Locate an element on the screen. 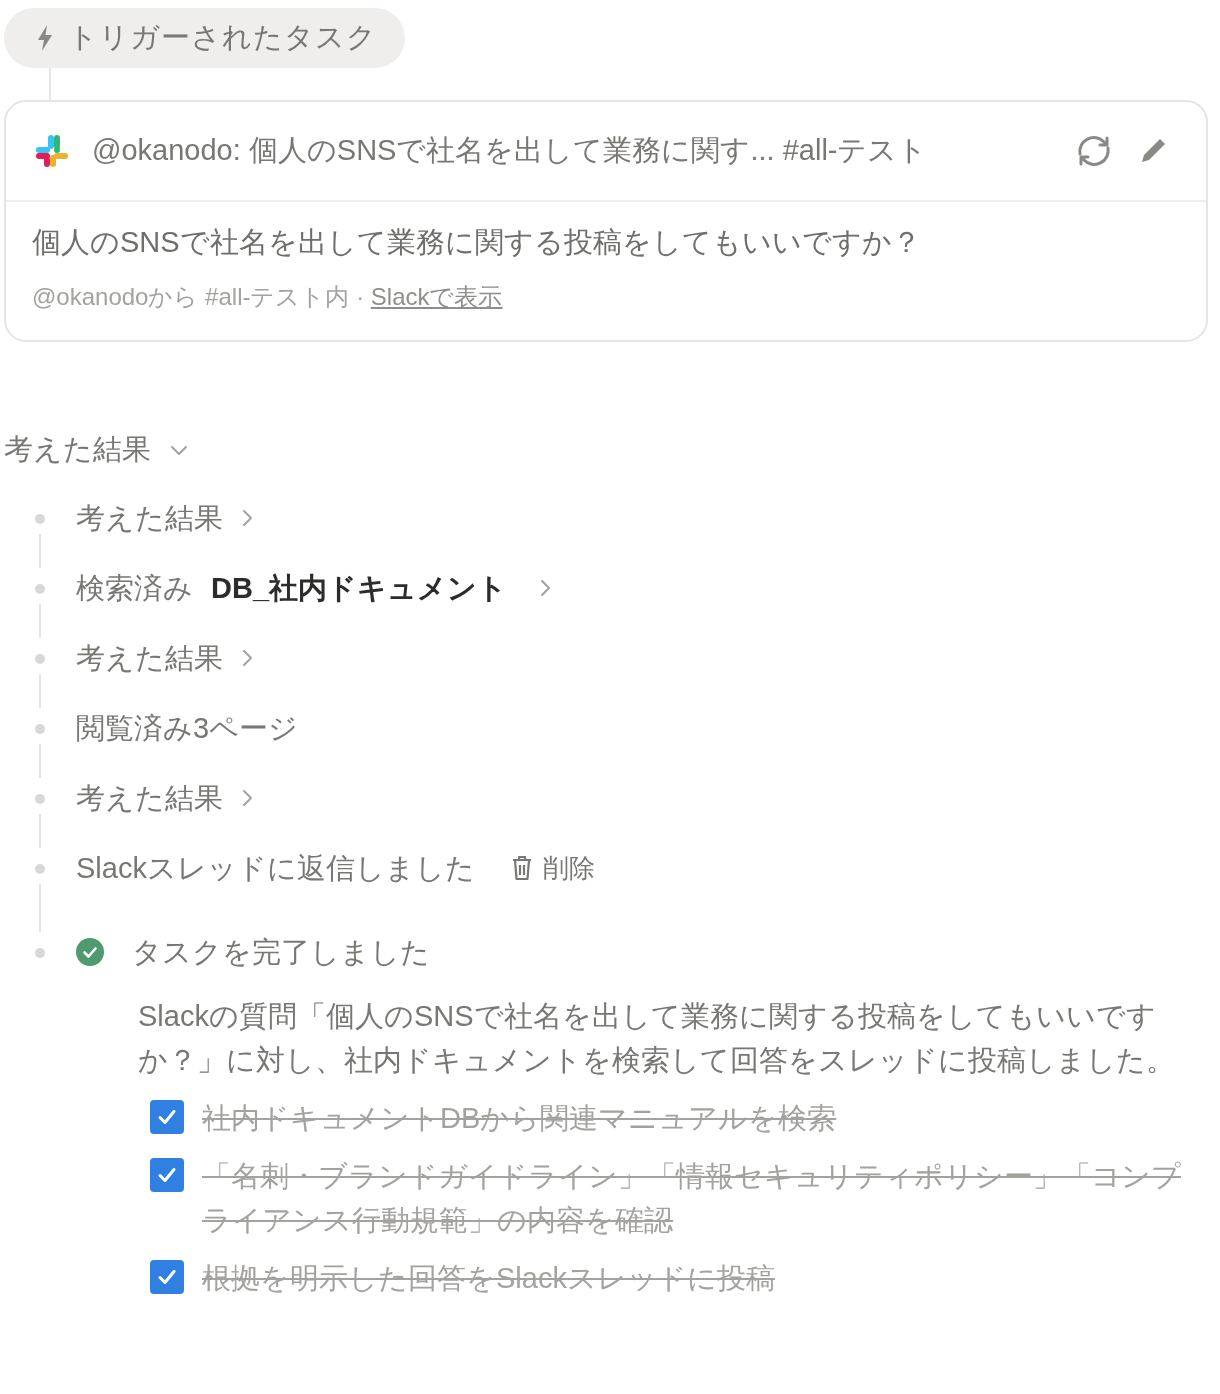 This screenshot has width=1220, height=1394. checklist-text: 「名刺・ブランドガイドライン」「情報セキュリティポリシー」「コンプライアンス行動規範」の内容を確認 is located at coordinates (692, 1198).